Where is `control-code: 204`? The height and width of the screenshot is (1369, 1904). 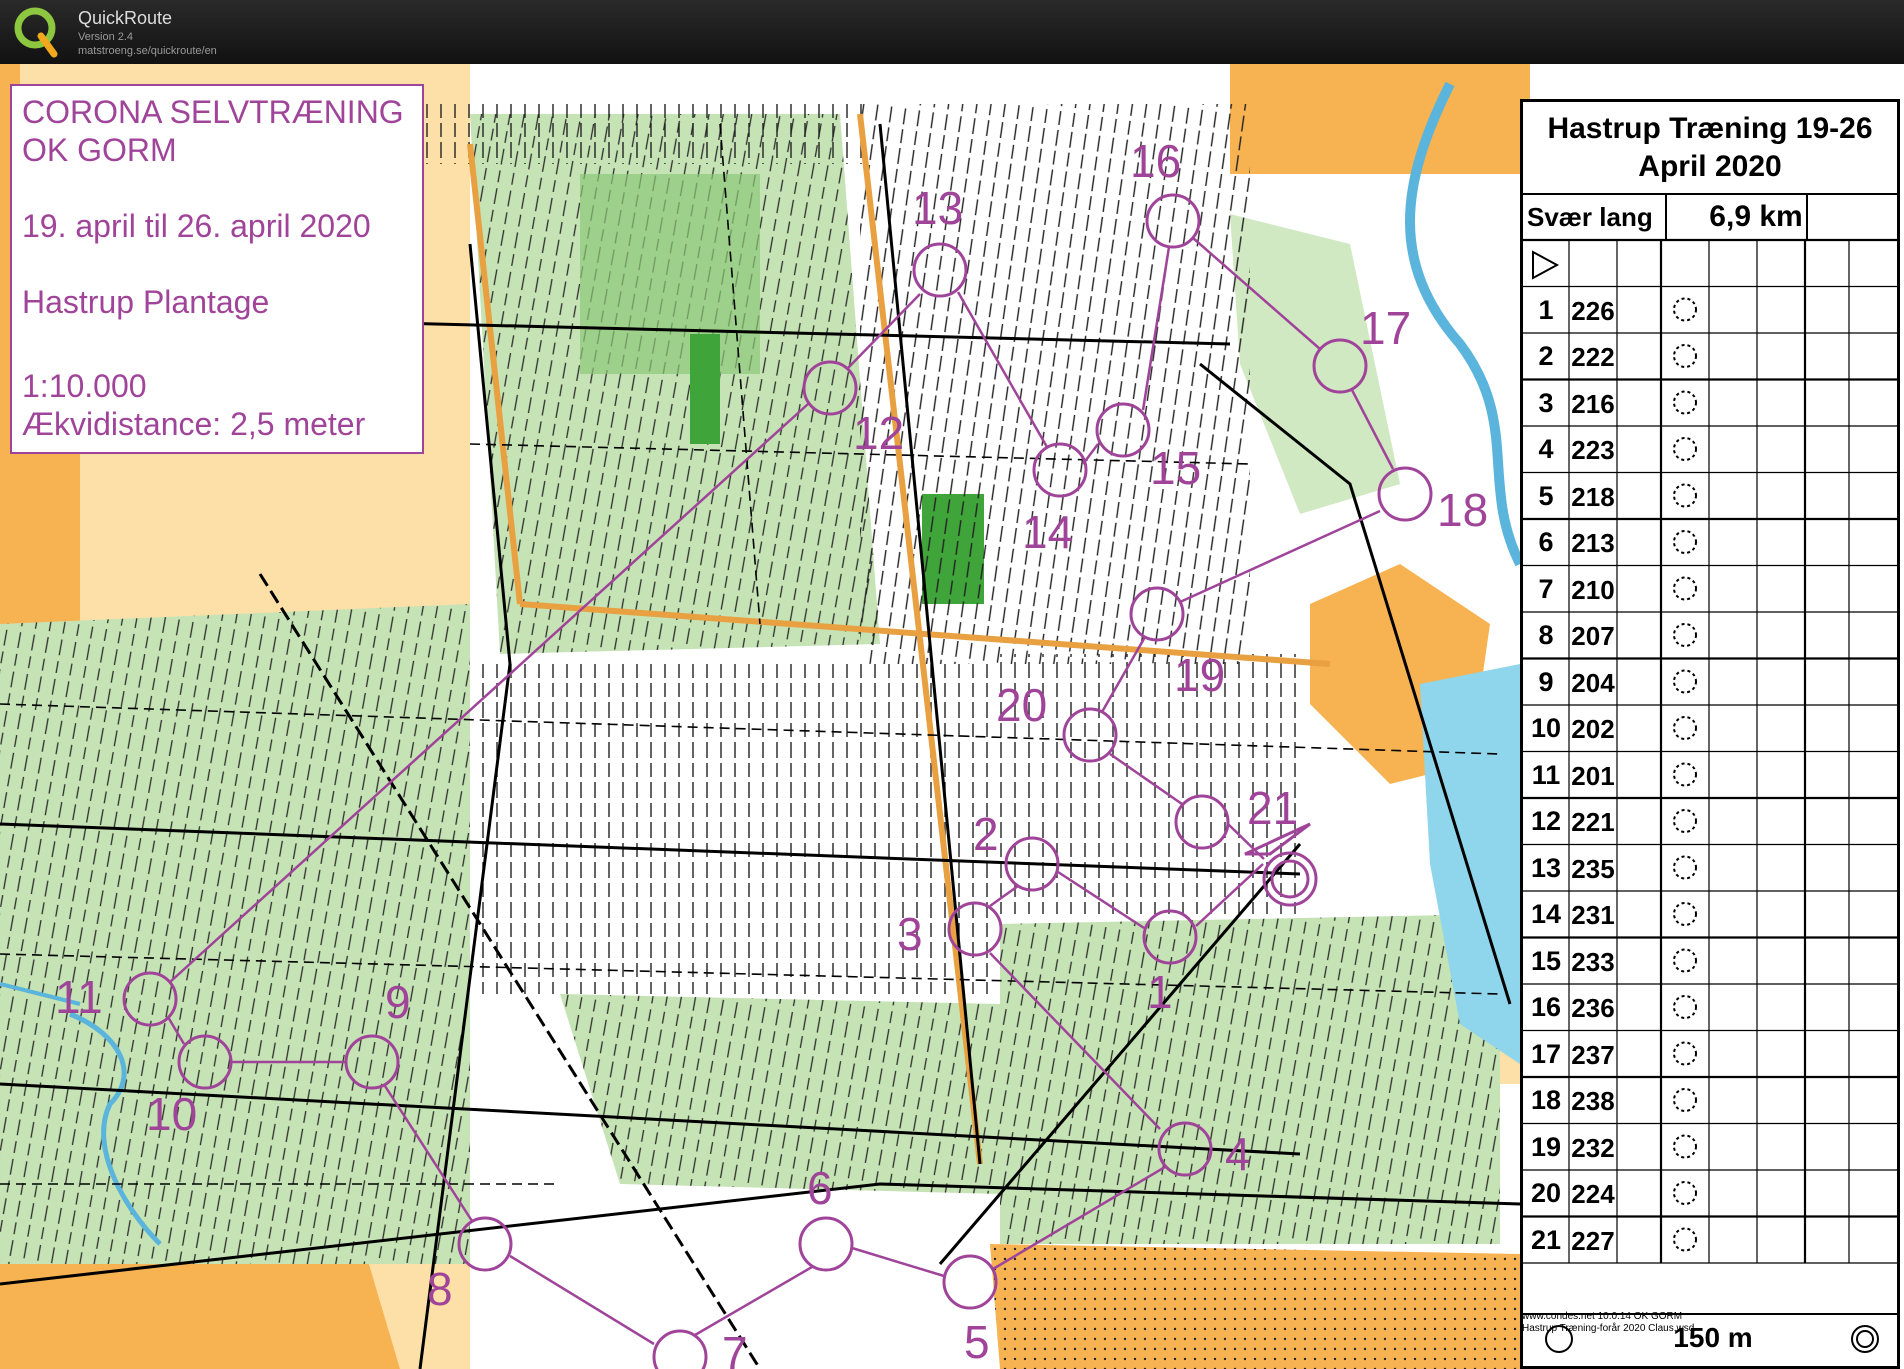
control-code: 204 is located at coordinates (1593, 682).